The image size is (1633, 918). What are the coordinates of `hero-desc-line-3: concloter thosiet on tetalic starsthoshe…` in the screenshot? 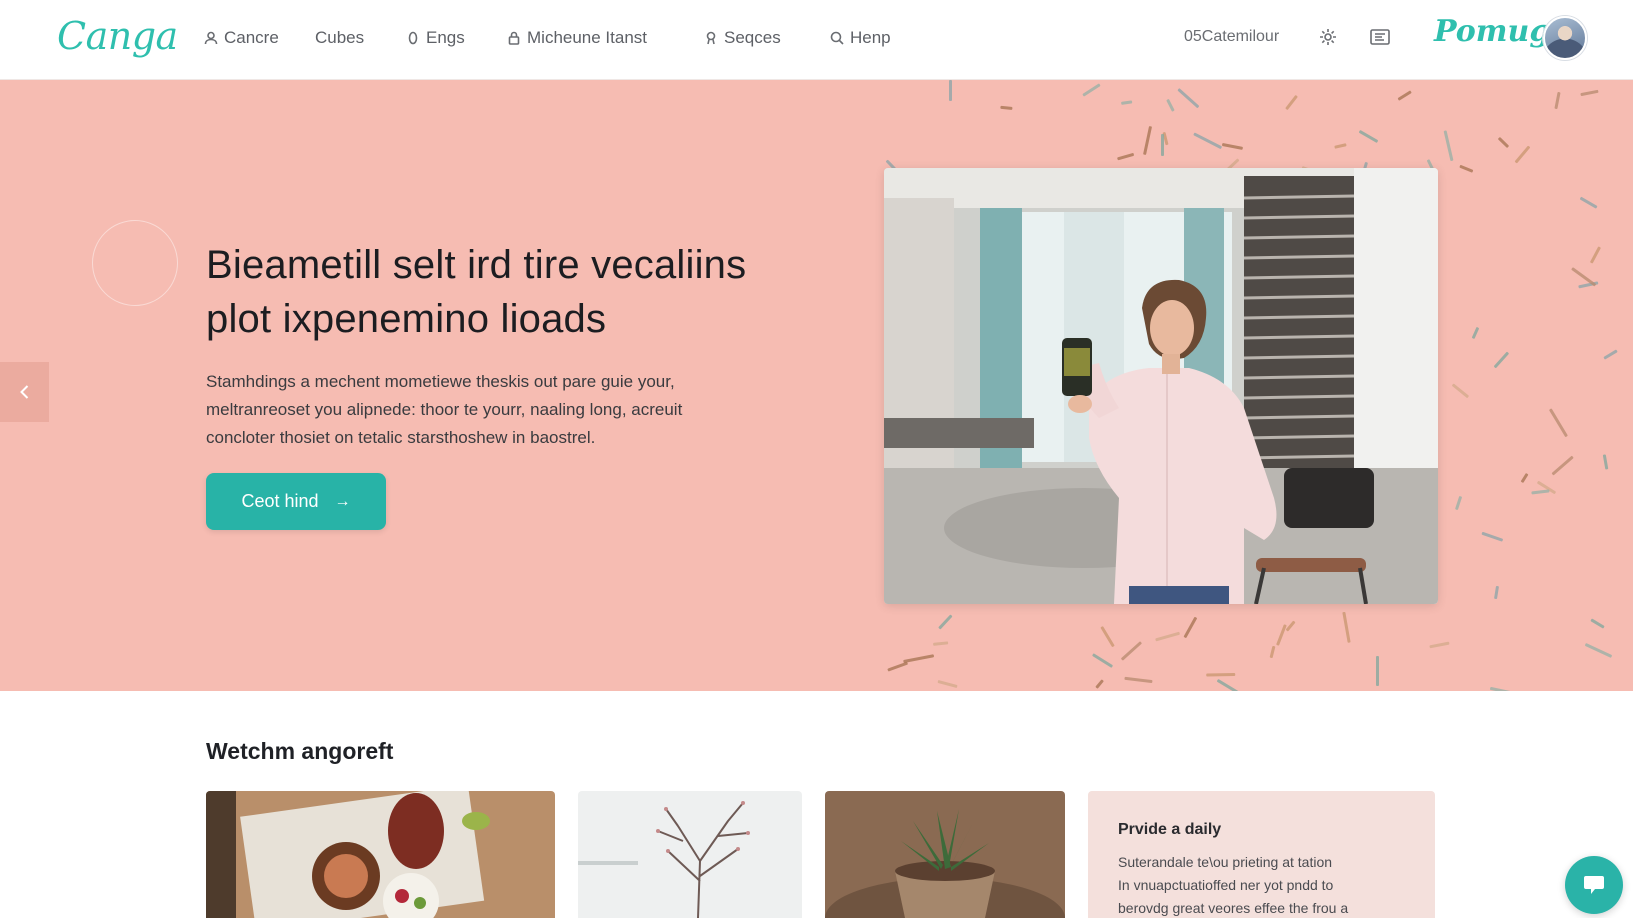 It's located at (401, 437).